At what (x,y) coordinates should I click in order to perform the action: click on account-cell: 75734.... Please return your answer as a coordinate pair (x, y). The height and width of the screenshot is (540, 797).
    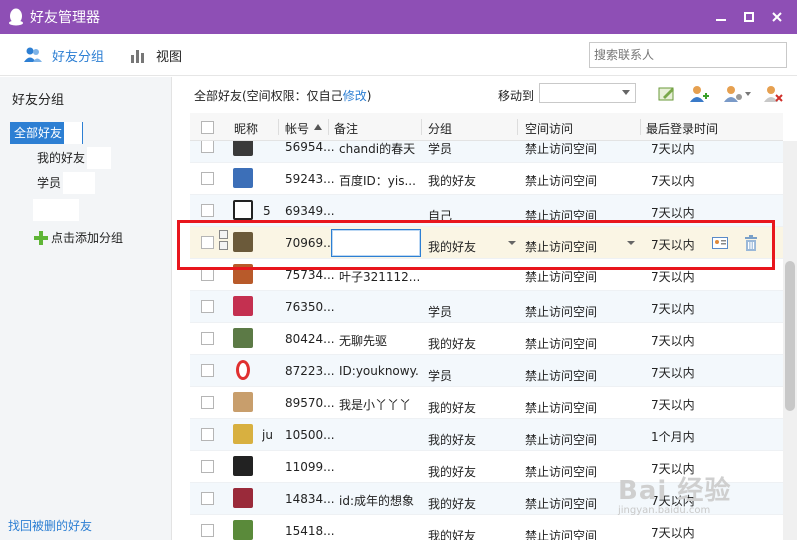
    Looking at the image, I should click on (310, 275).